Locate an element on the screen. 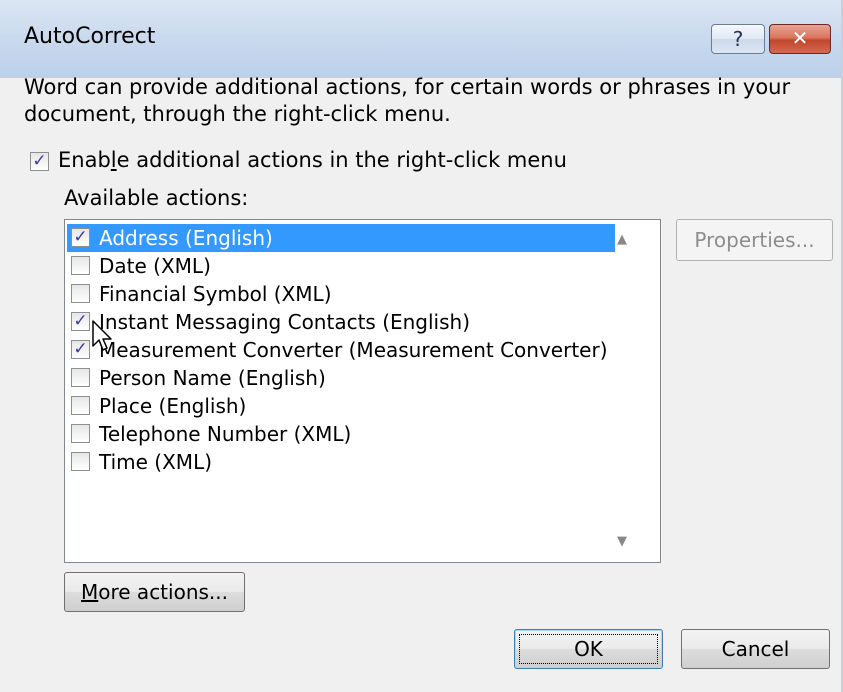 The width and height of the screenshot is (843, 692). available-actions-label: Available actions: is located at coordinates (156, 198).